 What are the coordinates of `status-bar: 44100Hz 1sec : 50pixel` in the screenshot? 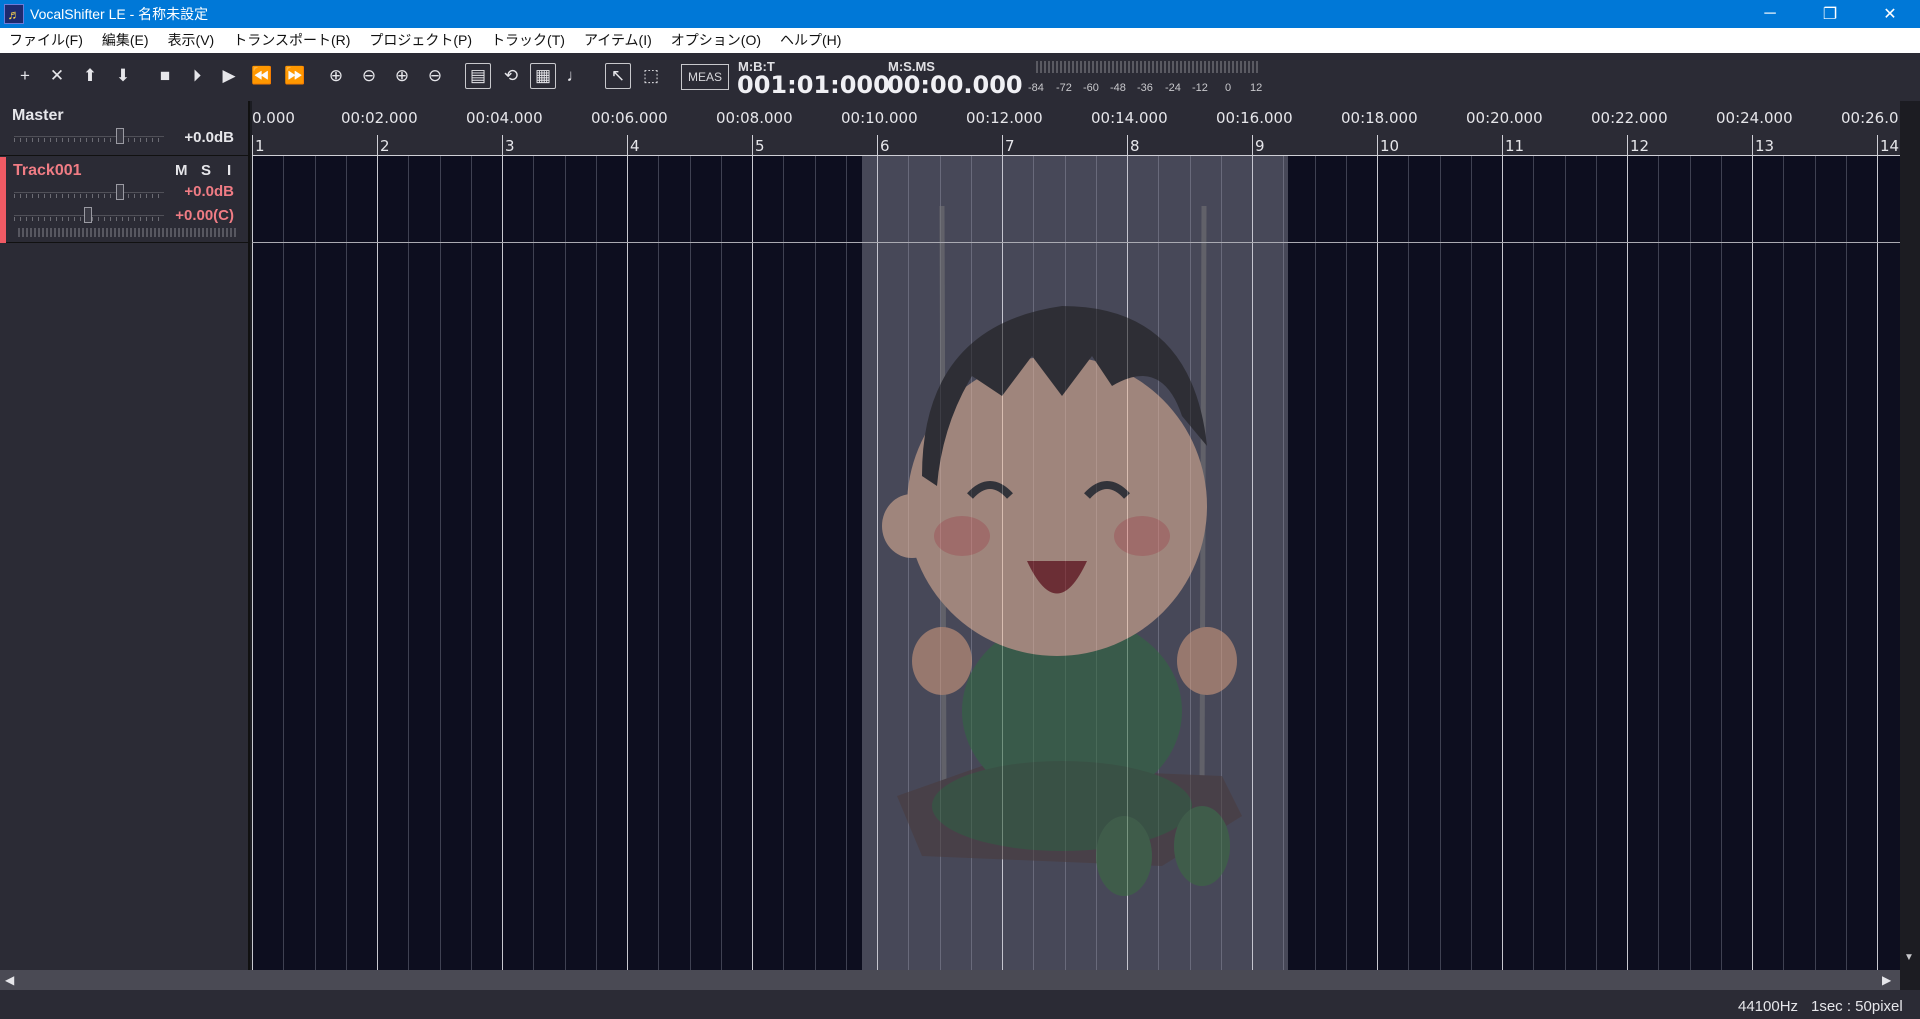 It's located at (960, 1004).